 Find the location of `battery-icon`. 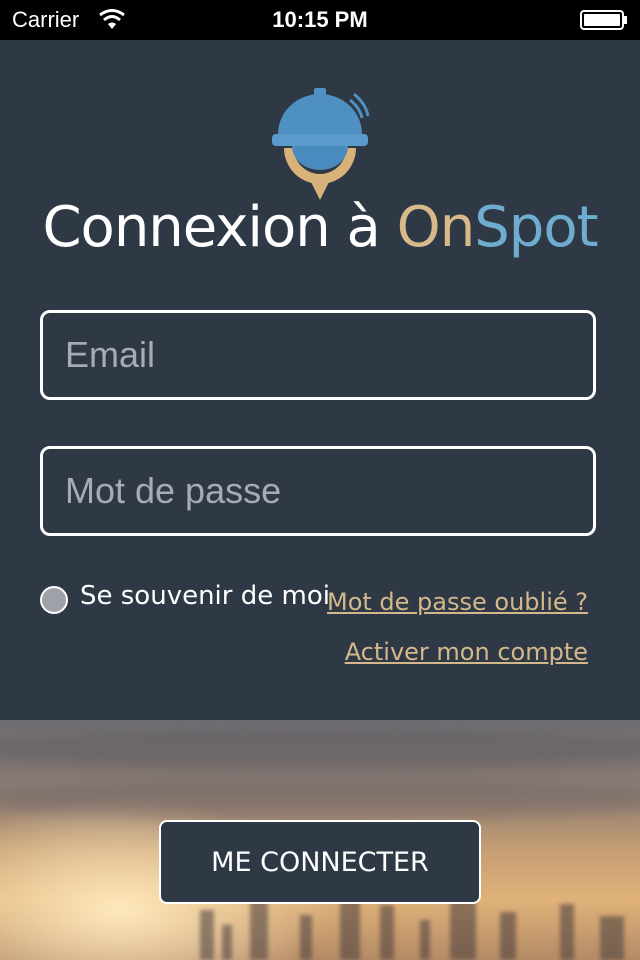

battery-icon is located at coordinates (603, 20).